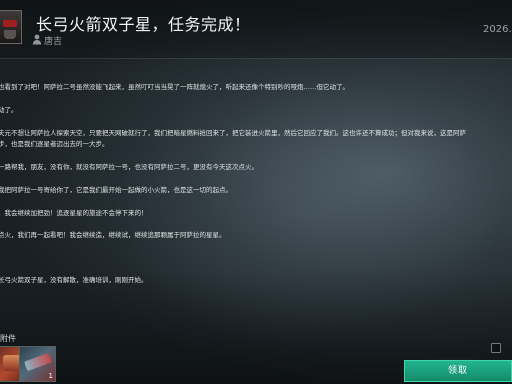 The width and height of the screenshot is (512, 384). Describe the element at coordinates (37, 39) in the screenshot. I see `person-icon` at that location.